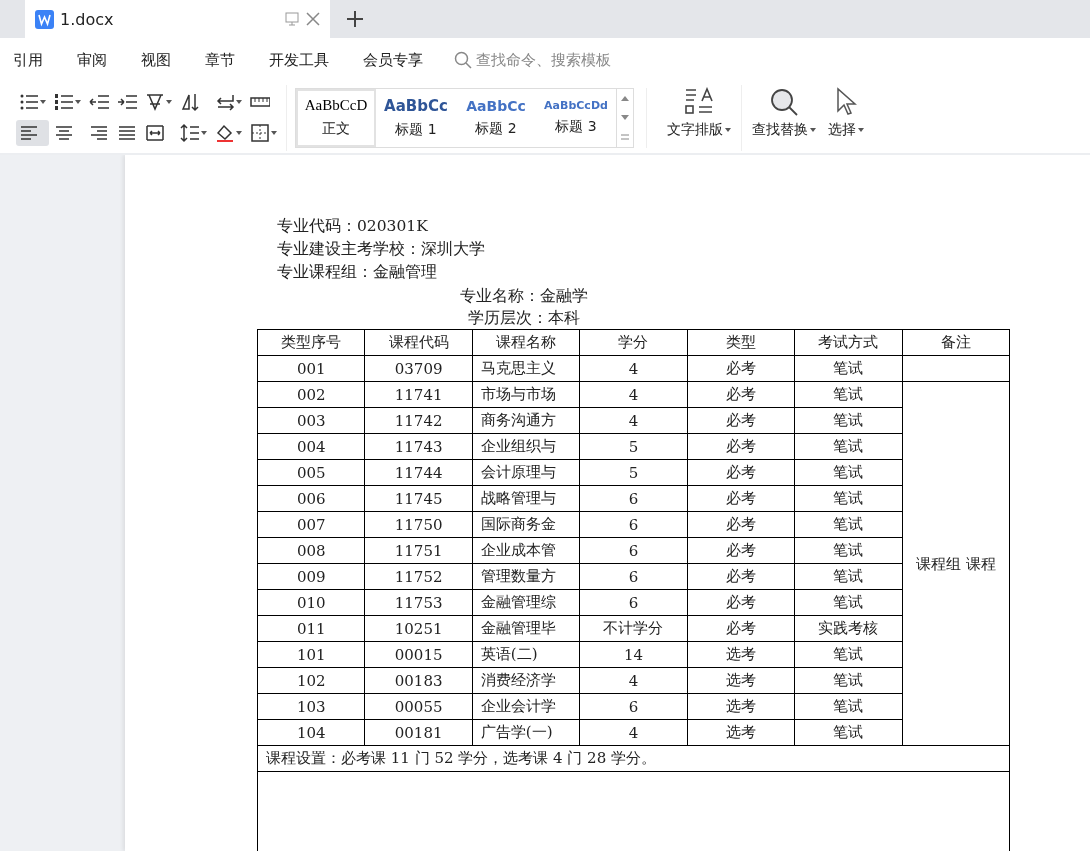  Describe the element at coordinates (177, 19) in the screenshot. I see `document-tab: 1.docx` at that location.